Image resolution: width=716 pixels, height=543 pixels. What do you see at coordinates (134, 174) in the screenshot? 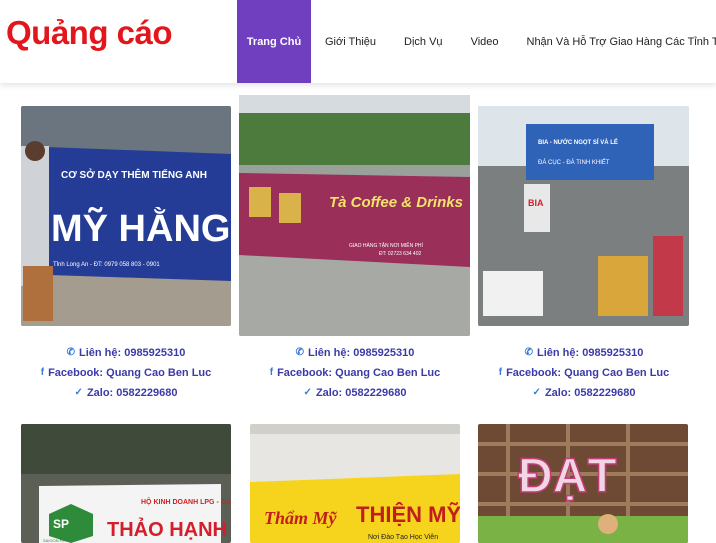
I see `sign-text-1a: CƠ SỞ DẠY THÊM TIẾNG ANH` at bounding box center [134, 174].